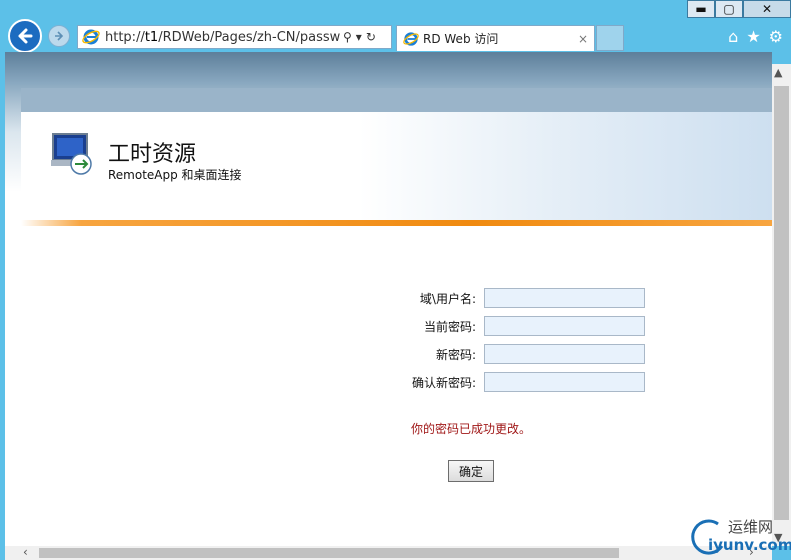 The width and height of the screenshot is (791, 560). Describe the element at coordinates (359, 37) in the screenshot. I see `dropdown-icon: ▾` at that location.